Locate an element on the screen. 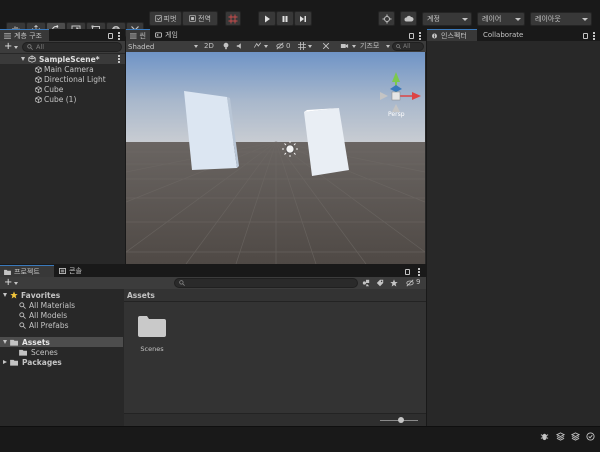 The image size is (600, 452). add-button: + is located at coordinates (8, 46).